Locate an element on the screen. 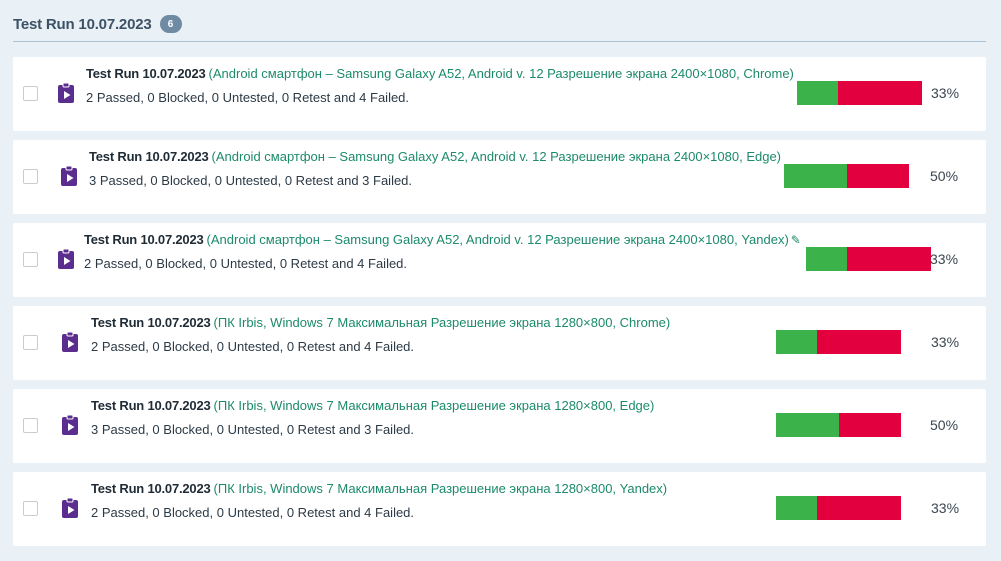  run-count-badge: 6 is located at coordinates (170, 24).